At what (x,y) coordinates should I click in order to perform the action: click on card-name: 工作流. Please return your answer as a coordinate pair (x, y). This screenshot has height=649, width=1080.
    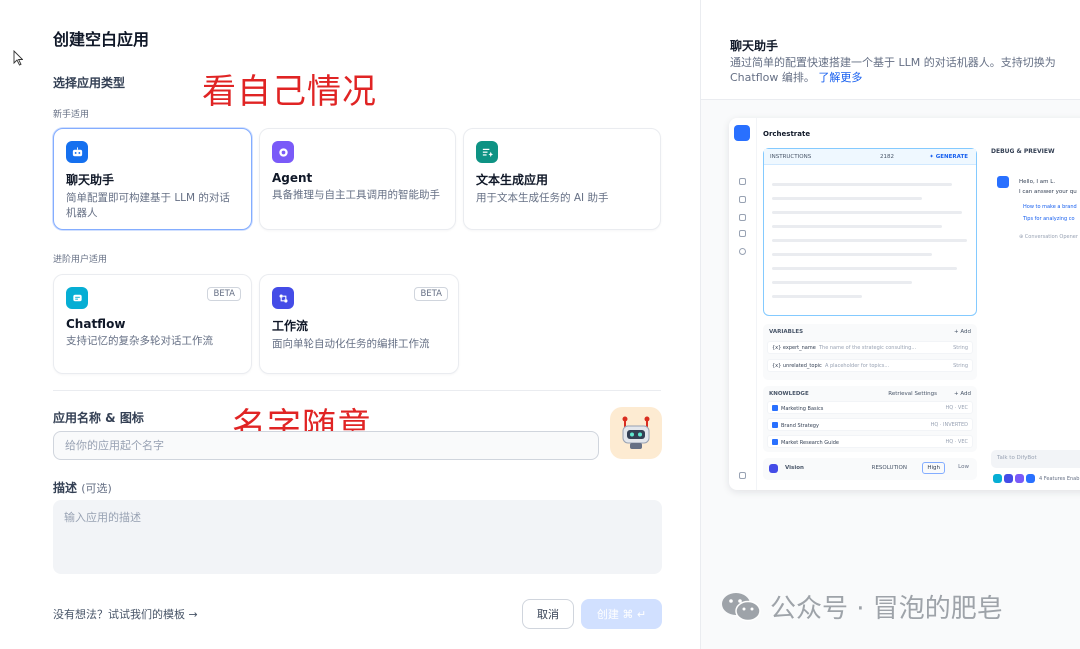
    Looking at the image, I should click on (290, 326).